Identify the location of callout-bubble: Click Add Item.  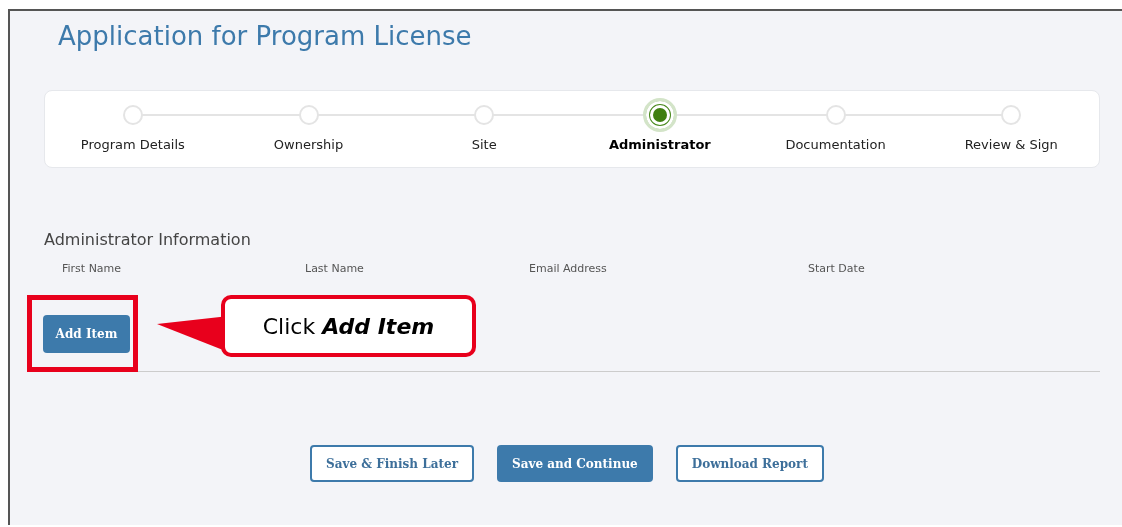
(348, 326).